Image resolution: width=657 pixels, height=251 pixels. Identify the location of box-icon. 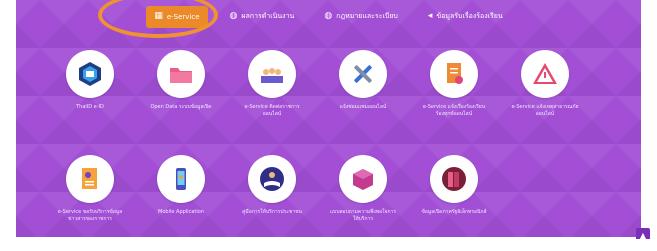
(363, 179).